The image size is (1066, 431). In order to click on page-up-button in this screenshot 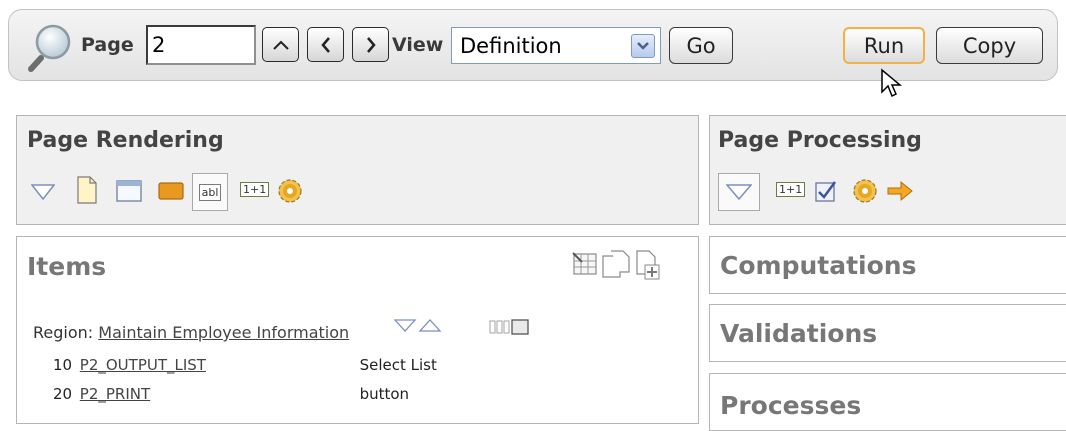, I will do `click(280, 44)`.